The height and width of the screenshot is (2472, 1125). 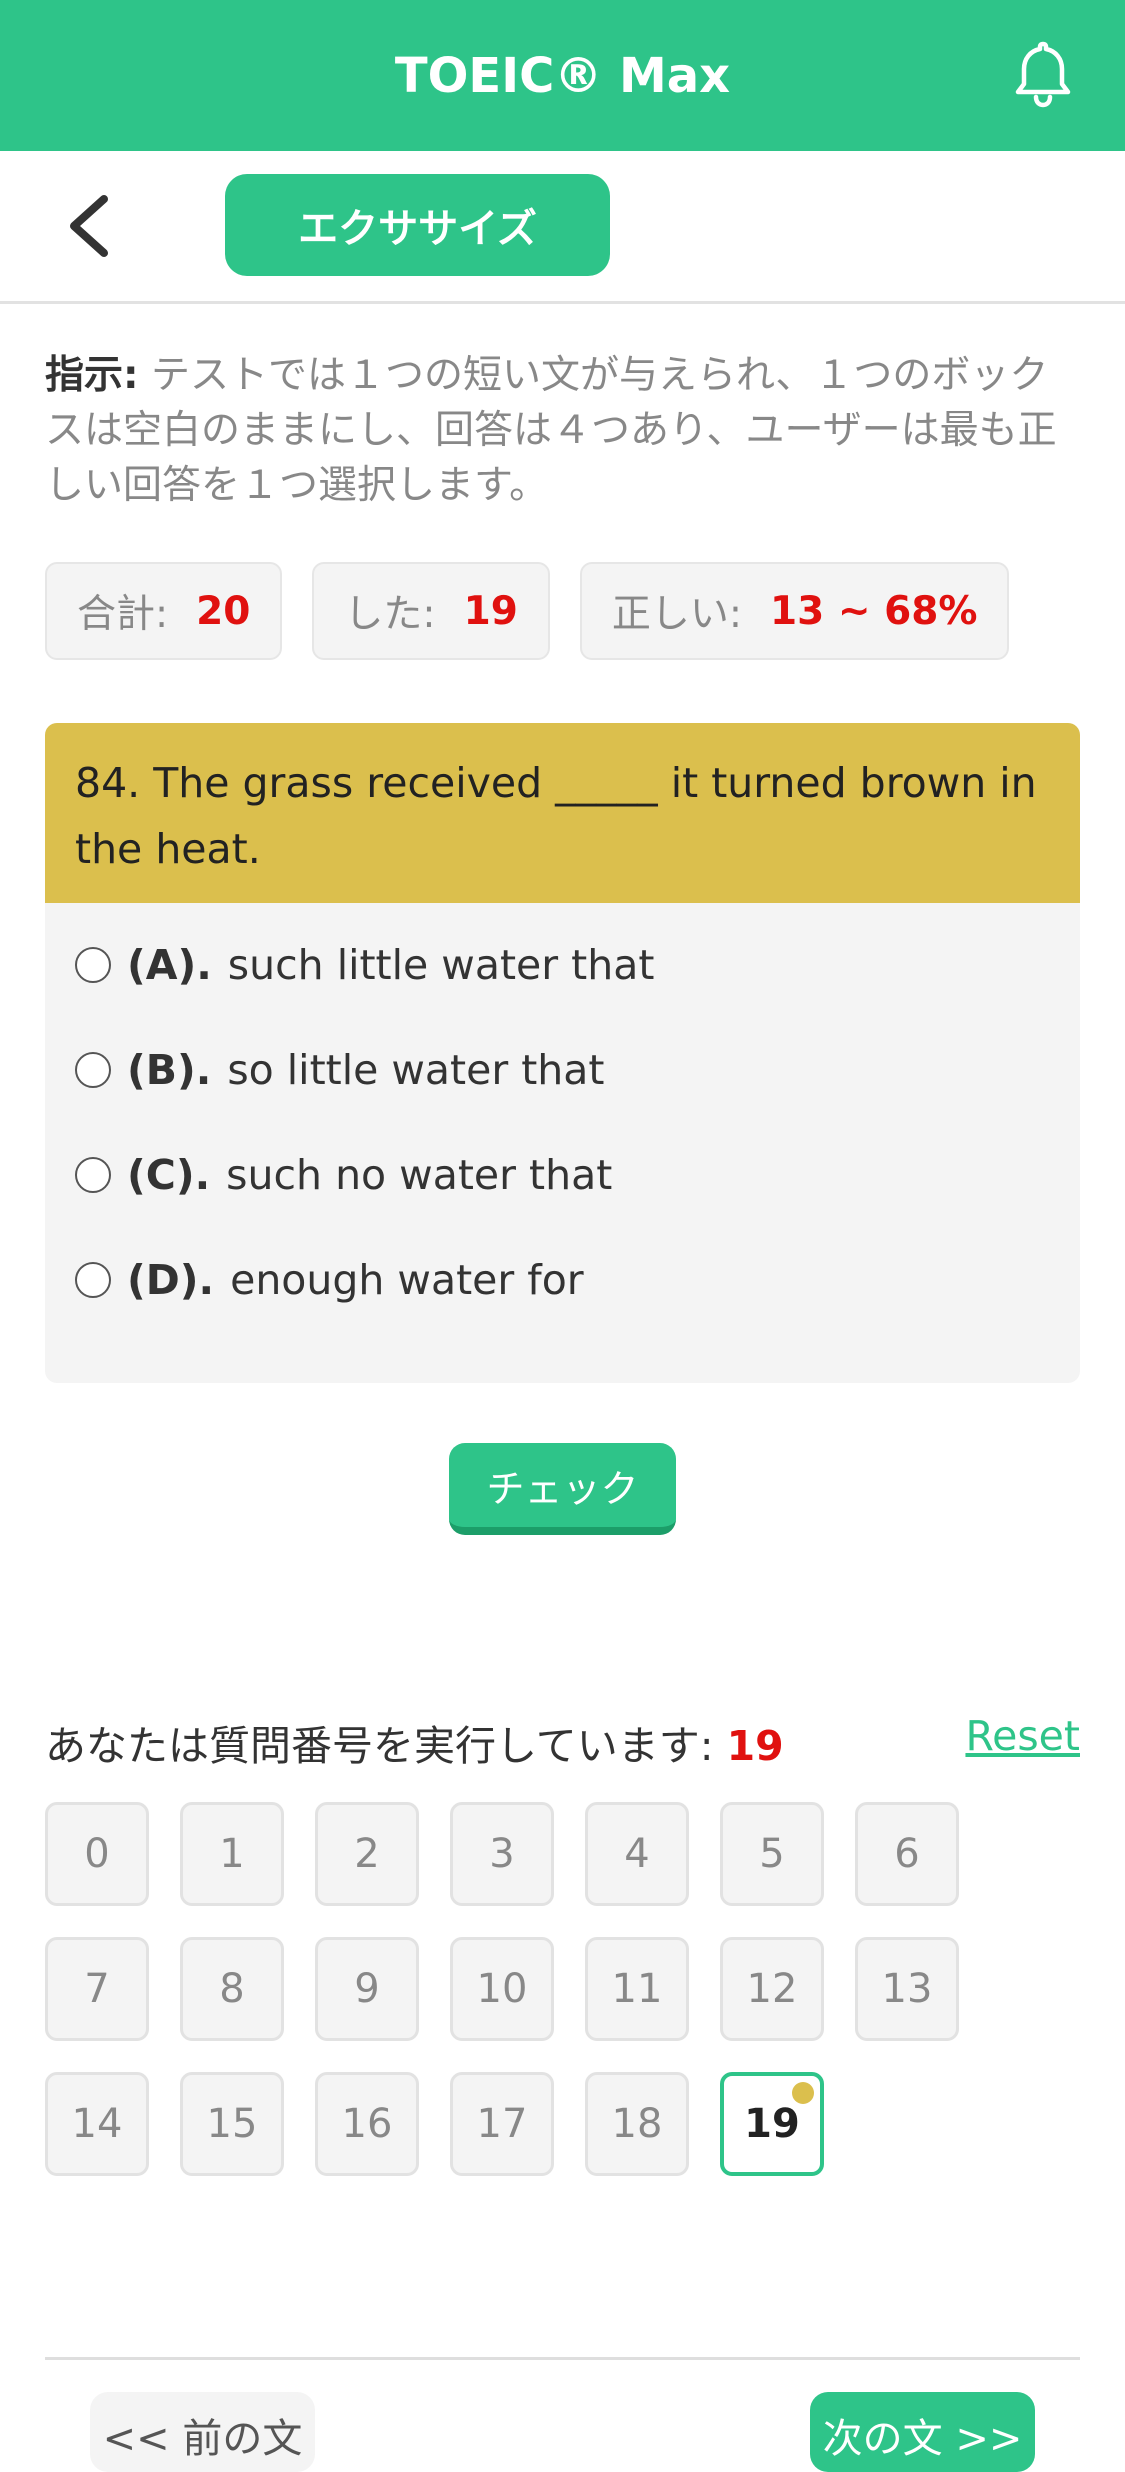 I want to click on sub-nav-bar: エクササイズ, so click(x=562, y=227).